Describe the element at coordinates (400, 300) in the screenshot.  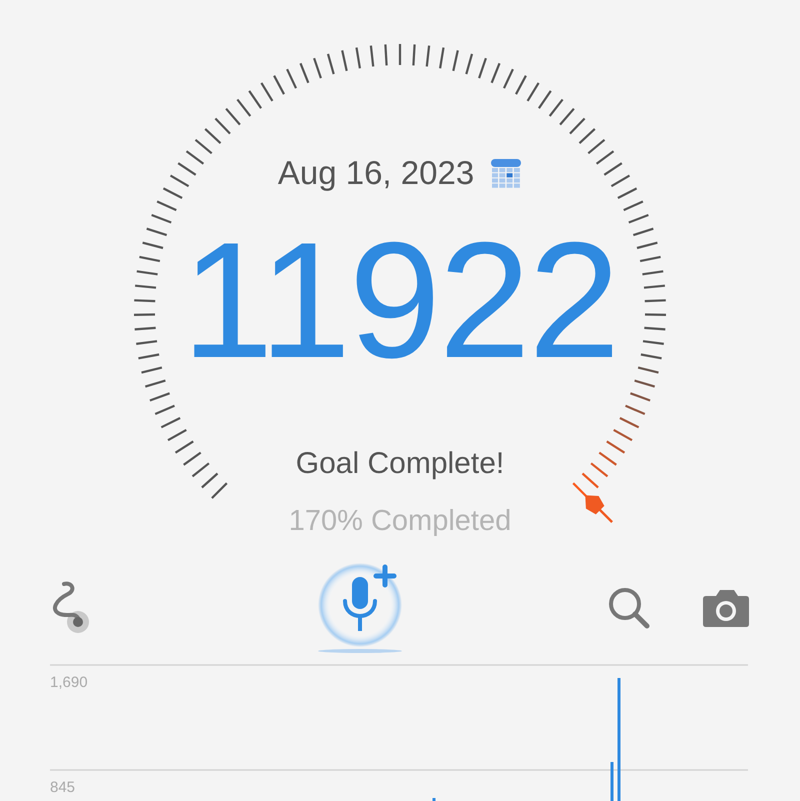
I see `step-count: 11922` at that location.